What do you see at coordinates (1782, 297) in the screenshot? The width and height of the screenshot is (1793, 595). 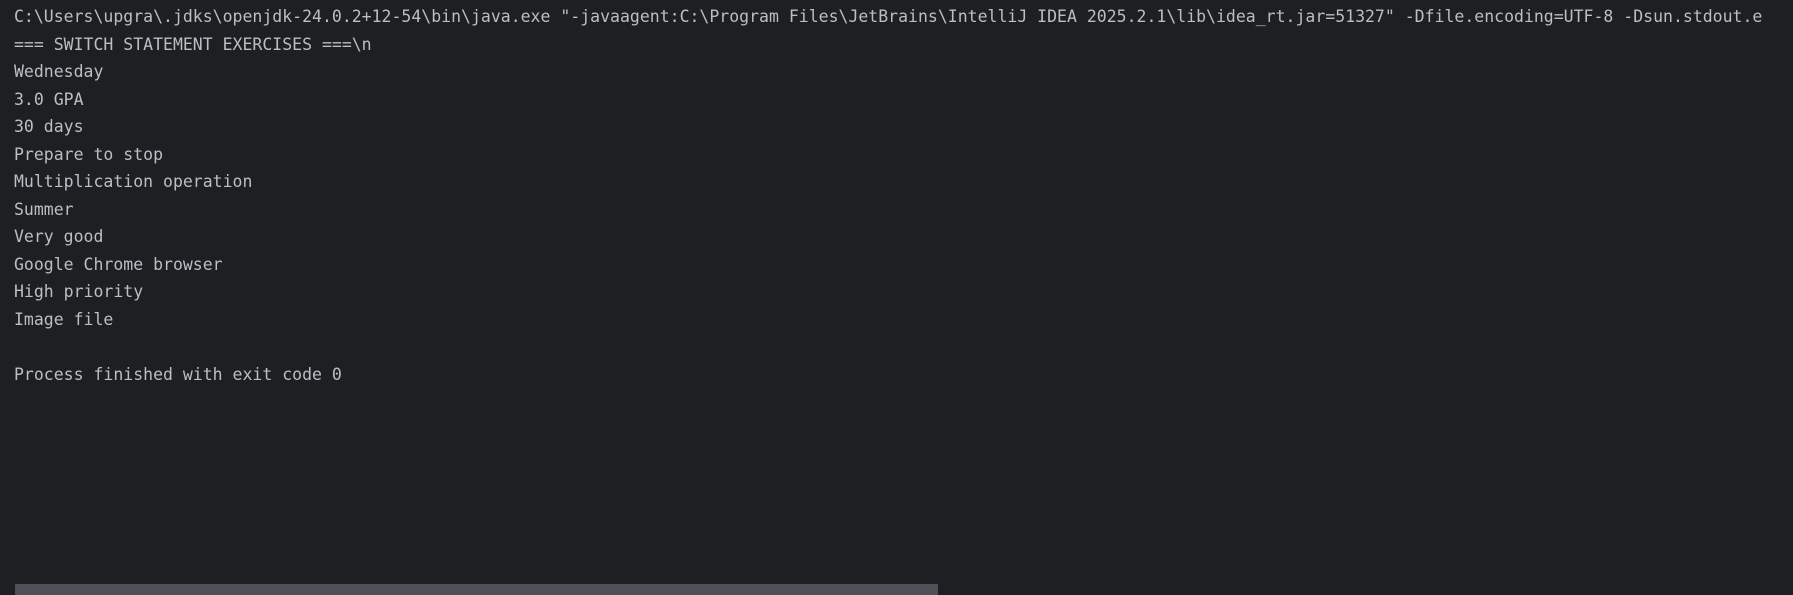 I see `vertical-scrollbar` at bounding box center [1782, 297].